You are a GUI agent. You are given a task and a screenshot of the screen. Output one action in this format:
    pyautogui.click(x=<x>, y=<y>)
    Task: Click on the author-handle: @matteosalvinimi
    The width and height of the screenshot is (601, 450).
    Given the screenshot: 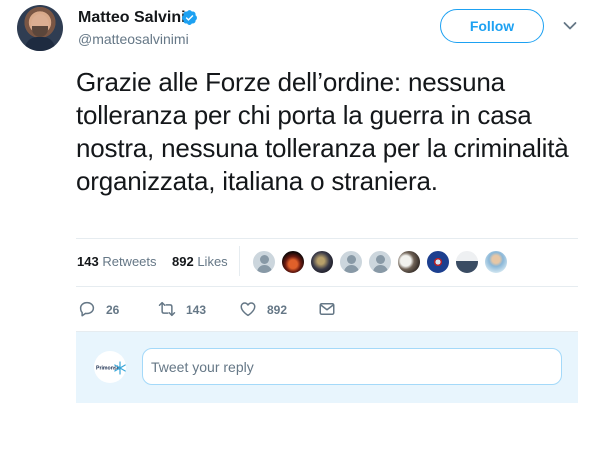 What is the action you would take?
    pyautogui.click(x=133, y=39)
    